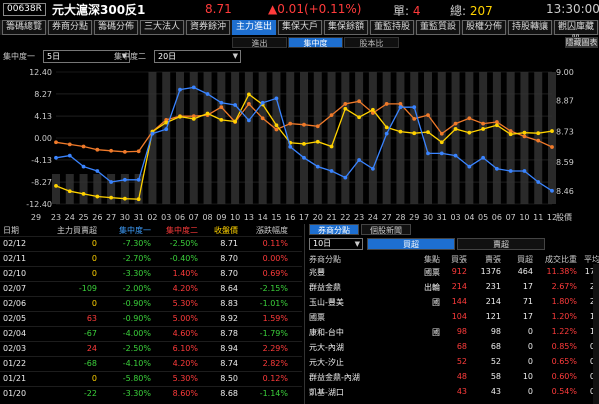 The image size is (599, 404). I want to click on broker-cell: 1.22%, so click(564, 331).